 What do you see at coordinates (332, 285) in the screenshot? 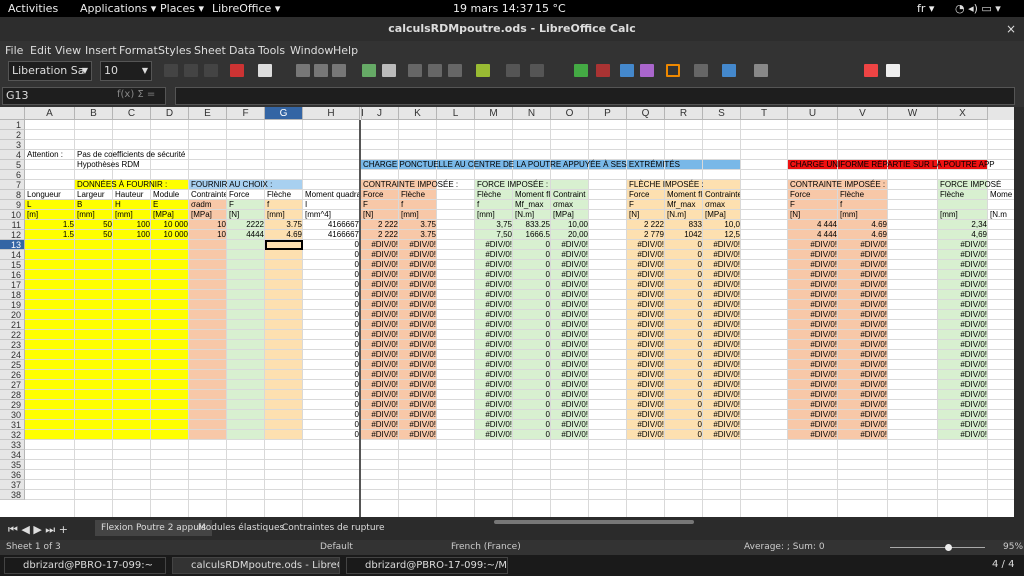
I see `cell-h17: 0` at bounding box center [332, 285].